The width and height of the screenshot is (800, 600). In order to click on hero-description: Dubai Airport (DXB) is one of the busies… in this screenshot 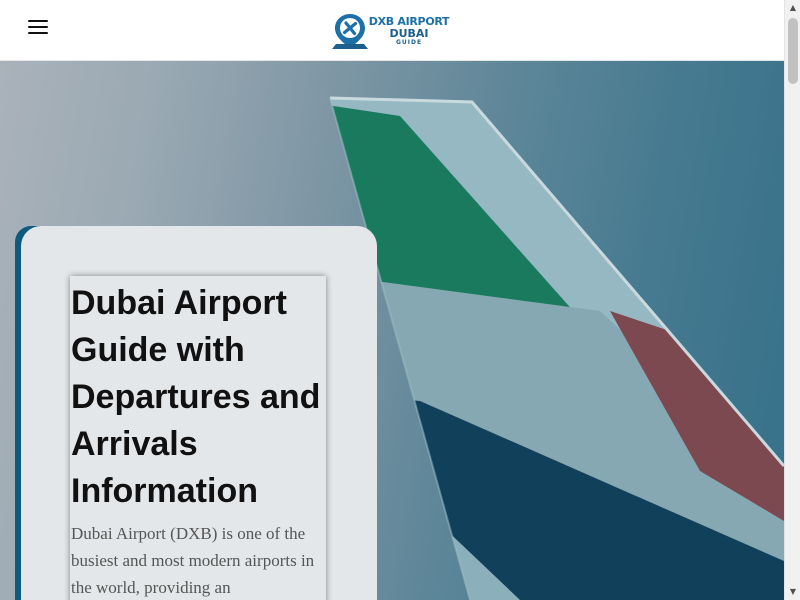, I will do `click(193, 560)`.